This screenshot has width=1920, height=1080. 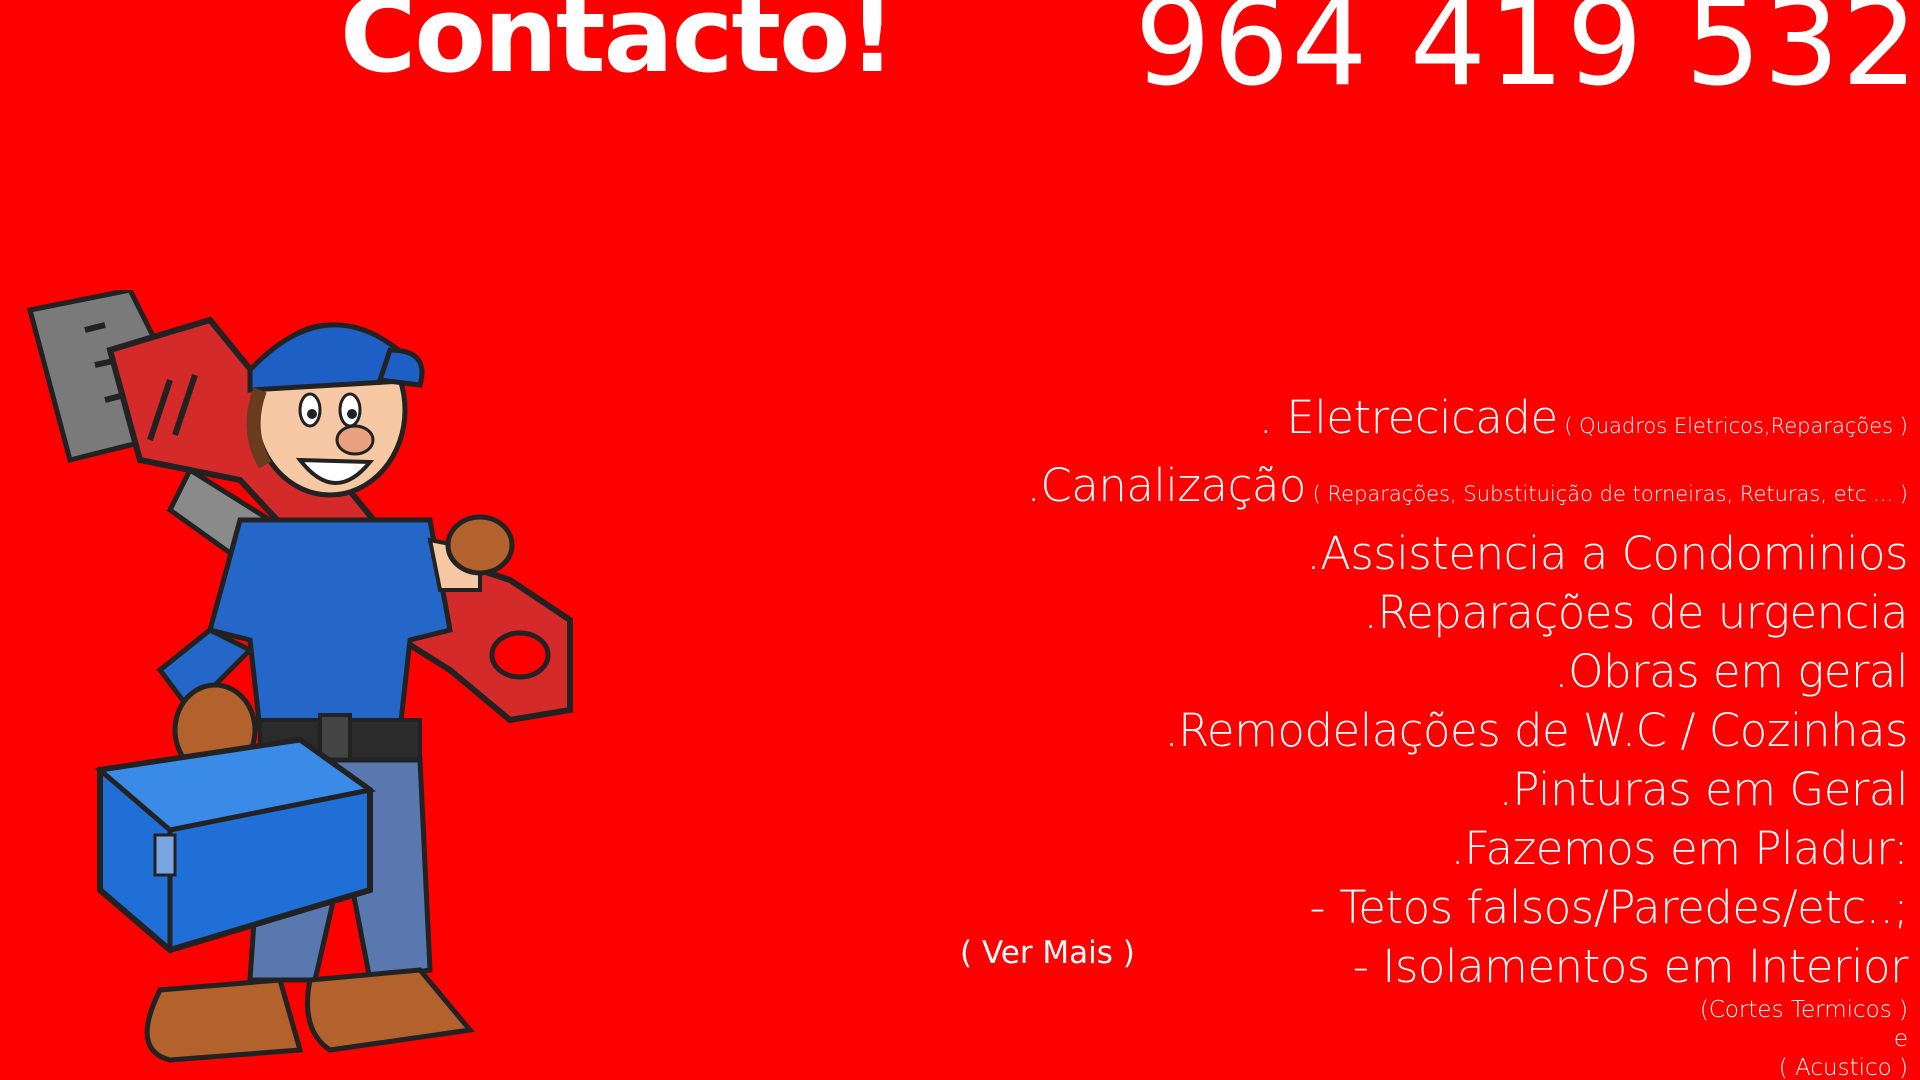 What do you see at coordinates (1630, 966) in the screenshot?
I see `service-insulation: - Isolamentos em Interior` at bounding box center [1630, 966].